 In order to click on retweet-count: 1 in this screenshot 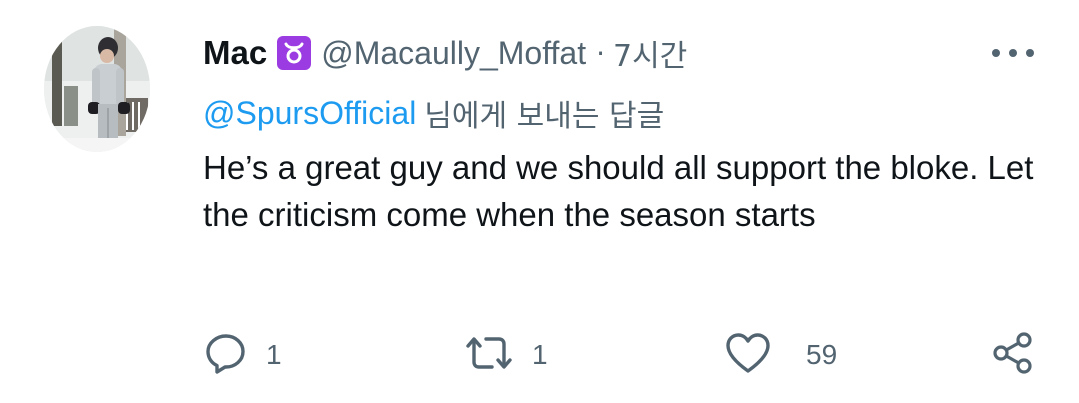, I will do `click(540, 354)`.